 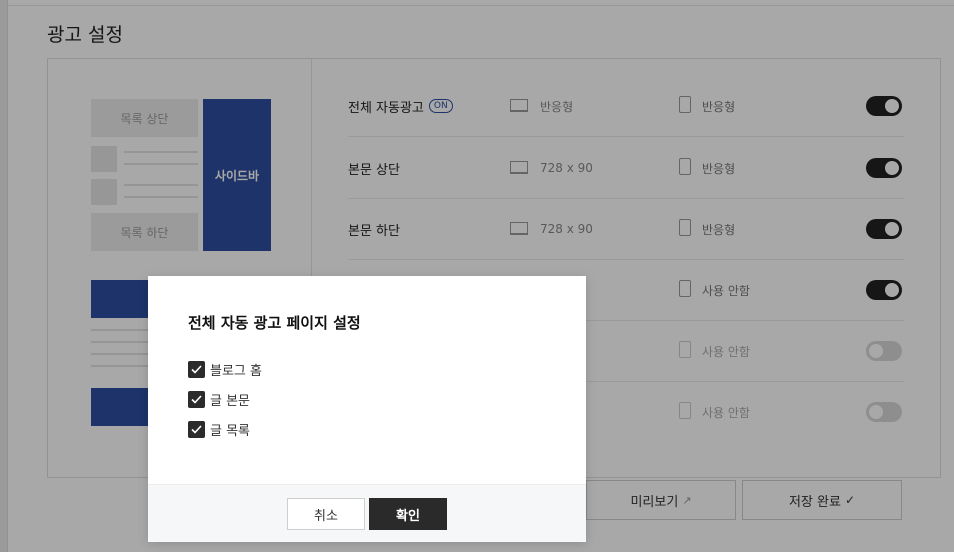 What do you see at coordinates (274, 323) in the screenshot?
I see `dialog-title: 전체 자동 광고 페이지 설정` at bounding box center [274, 323].